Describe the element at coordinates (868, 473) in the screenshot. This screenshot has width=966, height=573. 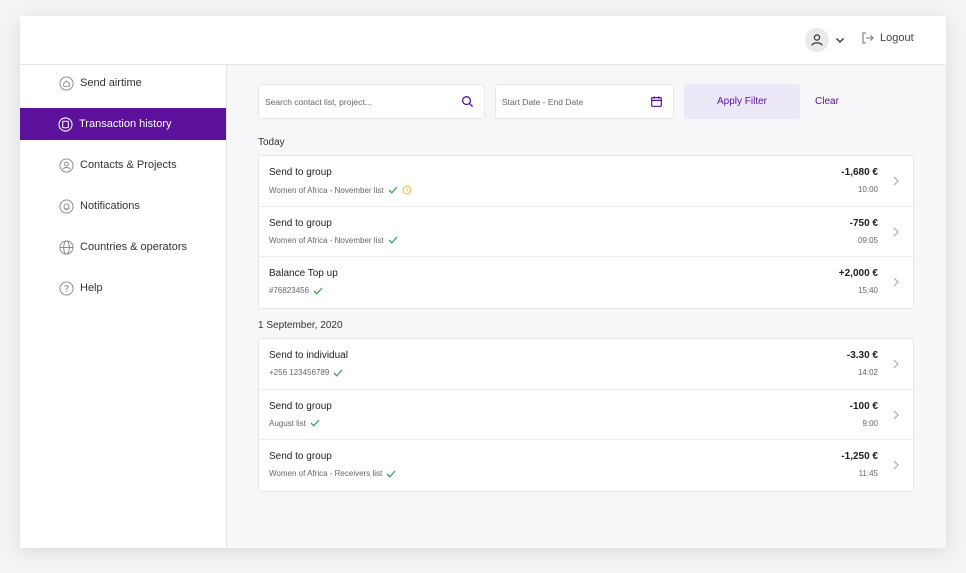
I see `transaction-time: 11:45` at that location.